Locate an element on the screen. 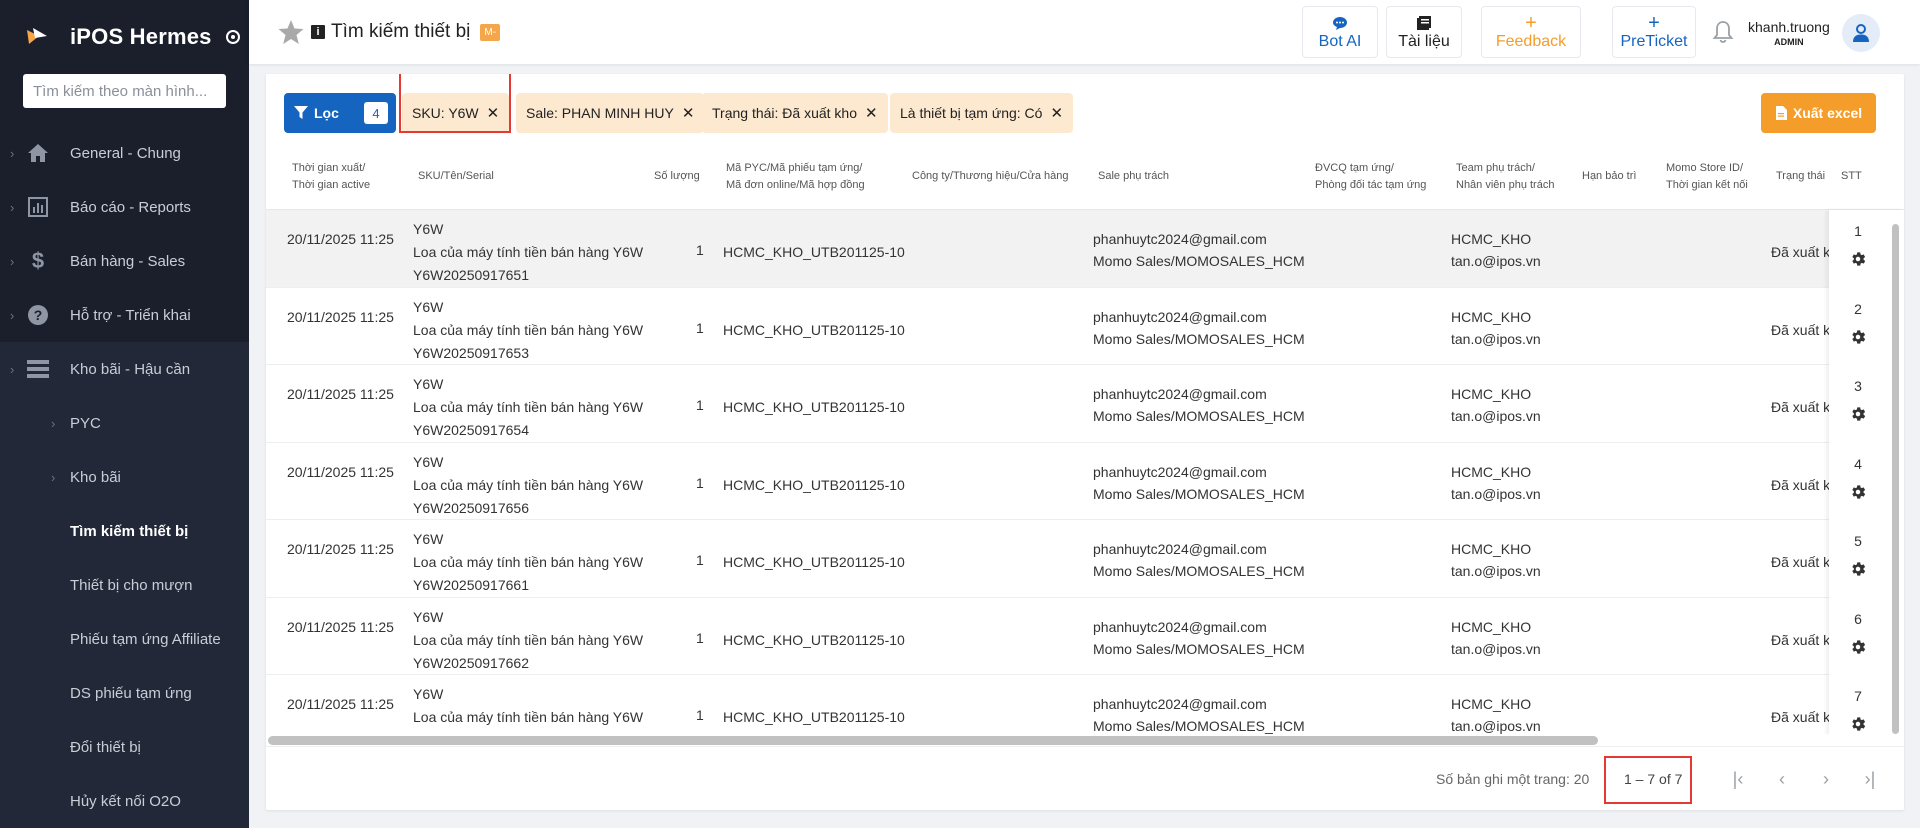  sidebar-item-warehouse: › Kho bãi - Hậu cần is located at coordinates (124, 369).